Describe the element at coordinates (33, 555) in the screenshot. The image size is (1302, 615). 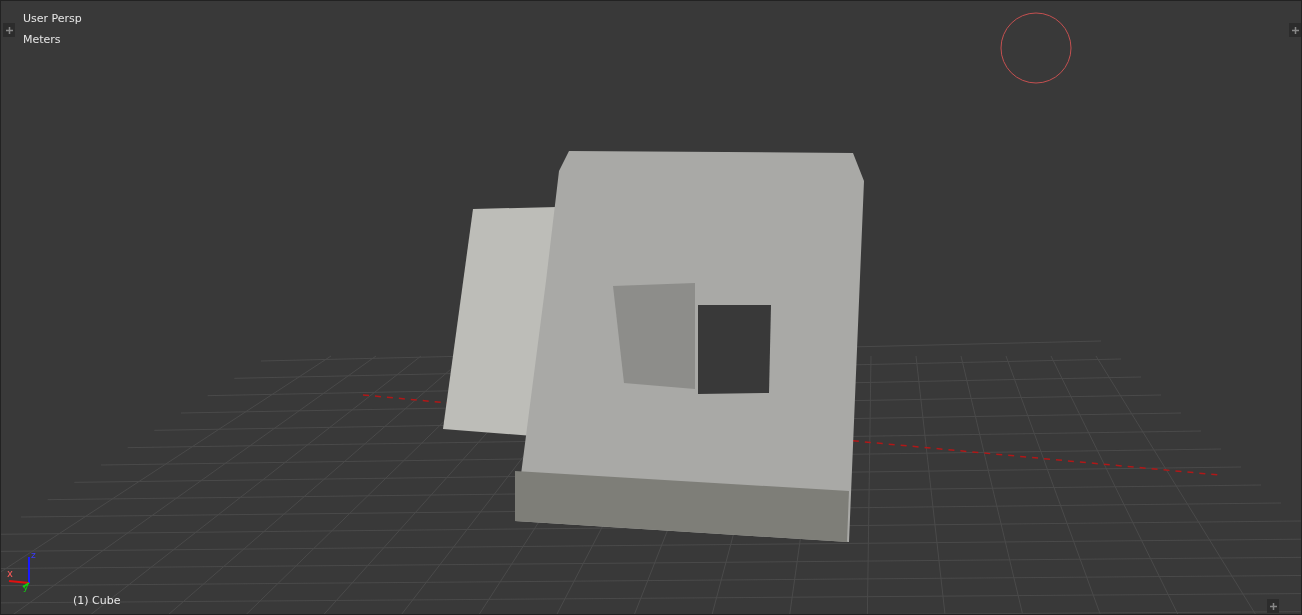
I see `z-axis-label: z` at that location.